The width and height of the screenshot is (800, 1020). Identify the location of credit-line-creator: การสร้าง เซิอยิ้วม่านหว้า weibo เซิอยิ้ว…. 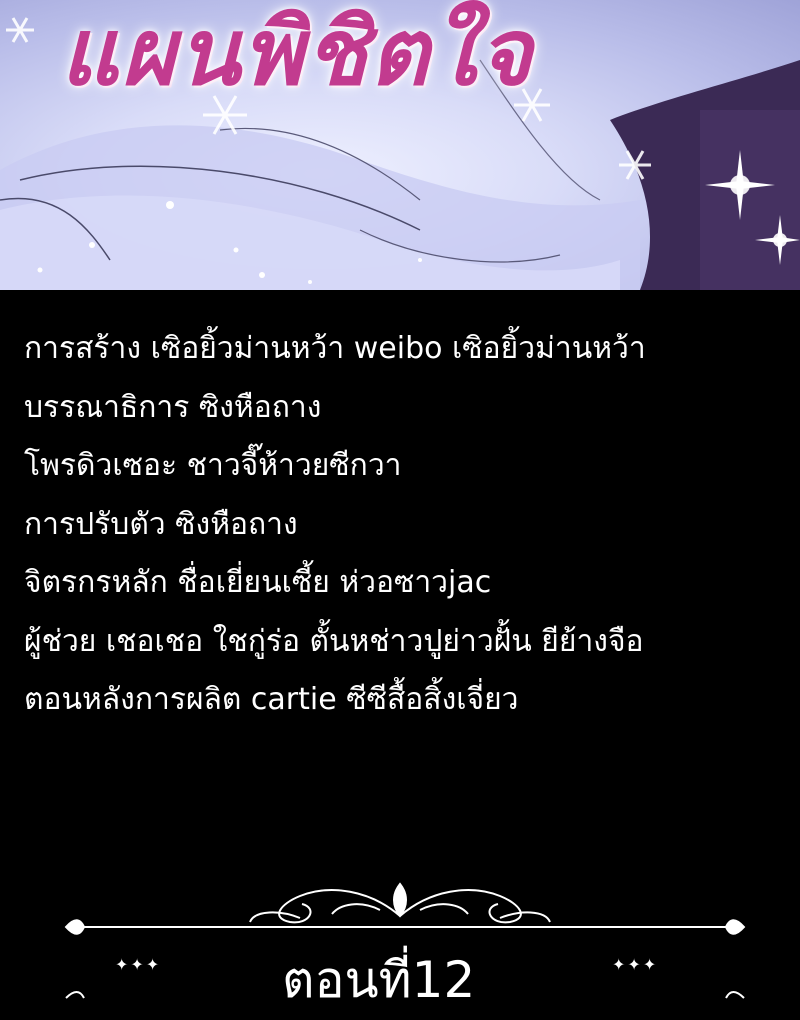
(335, 348).